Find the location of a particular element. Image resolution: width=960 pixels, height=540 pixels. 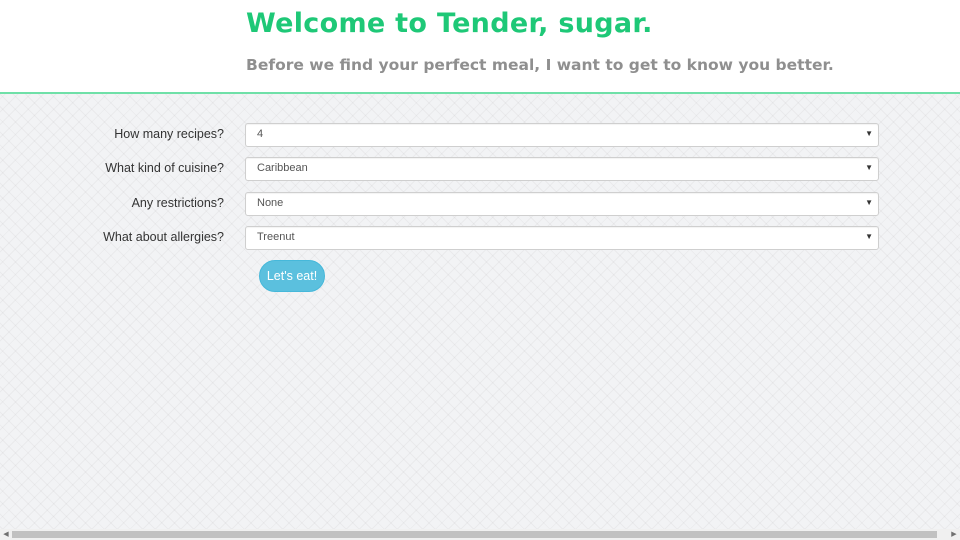

recipes-count-select: 4 ▼ is located at coordinates (562, 135).